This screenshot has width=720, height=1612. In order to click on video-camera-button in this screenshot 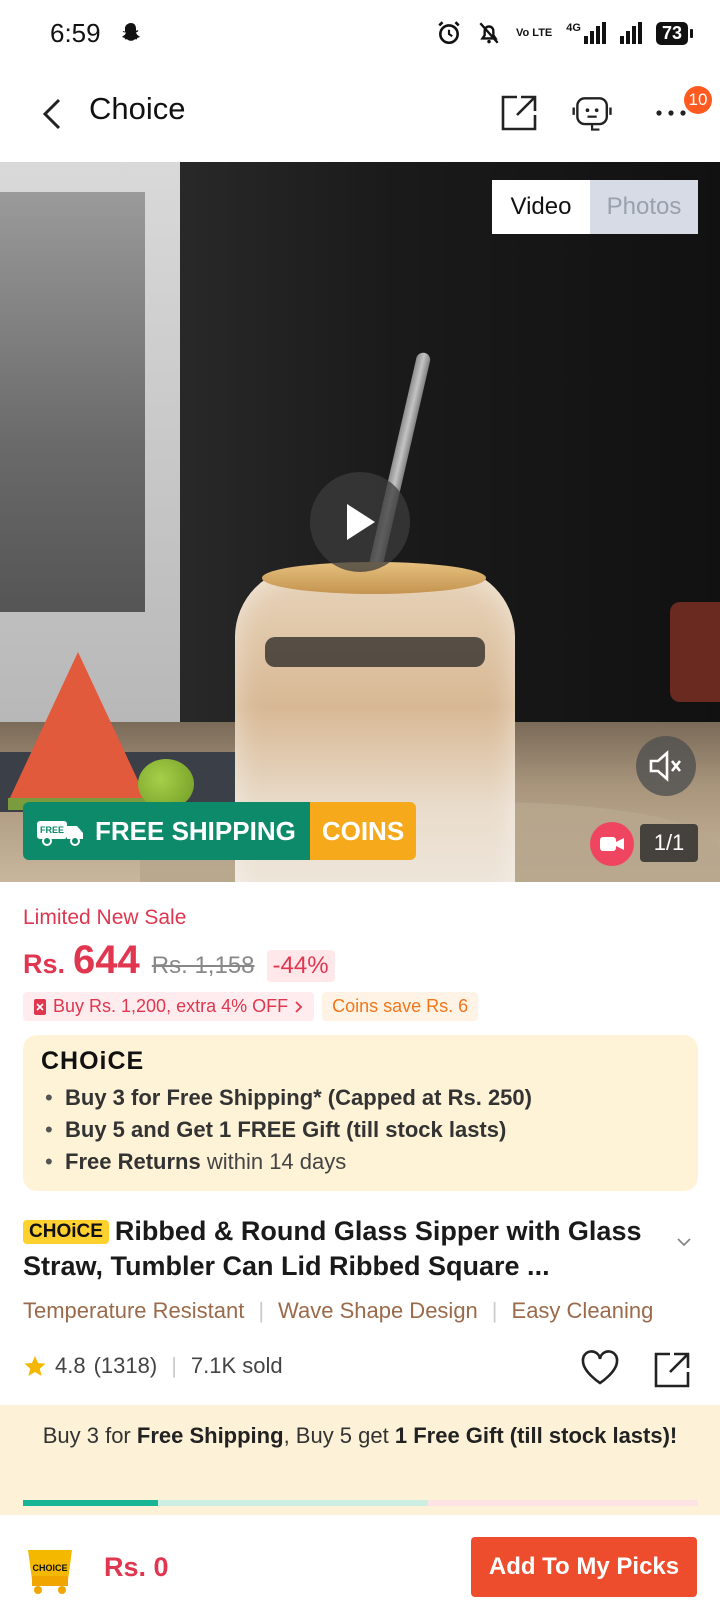, I will do `click(612, 844)`.